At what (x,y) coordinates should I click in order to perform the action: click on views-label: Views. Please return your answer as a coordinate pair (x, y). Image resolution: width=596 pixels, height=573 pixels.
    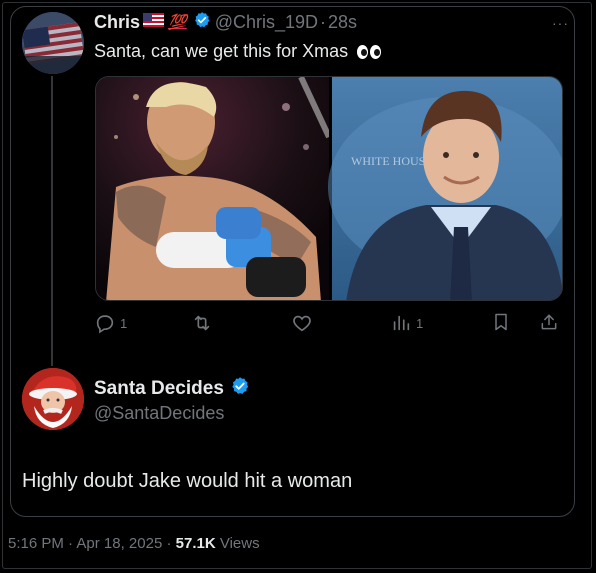
    Looking at the image, I should click on (239, 543).